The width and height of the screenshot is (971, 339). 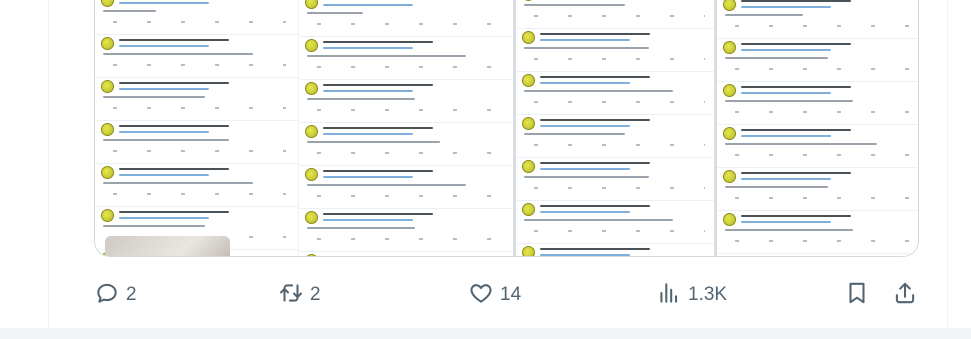 What do you see at coordinates (107, 295) in the screenshot?
I see `reply-bubble-icon` at bounding box center [107, 295].